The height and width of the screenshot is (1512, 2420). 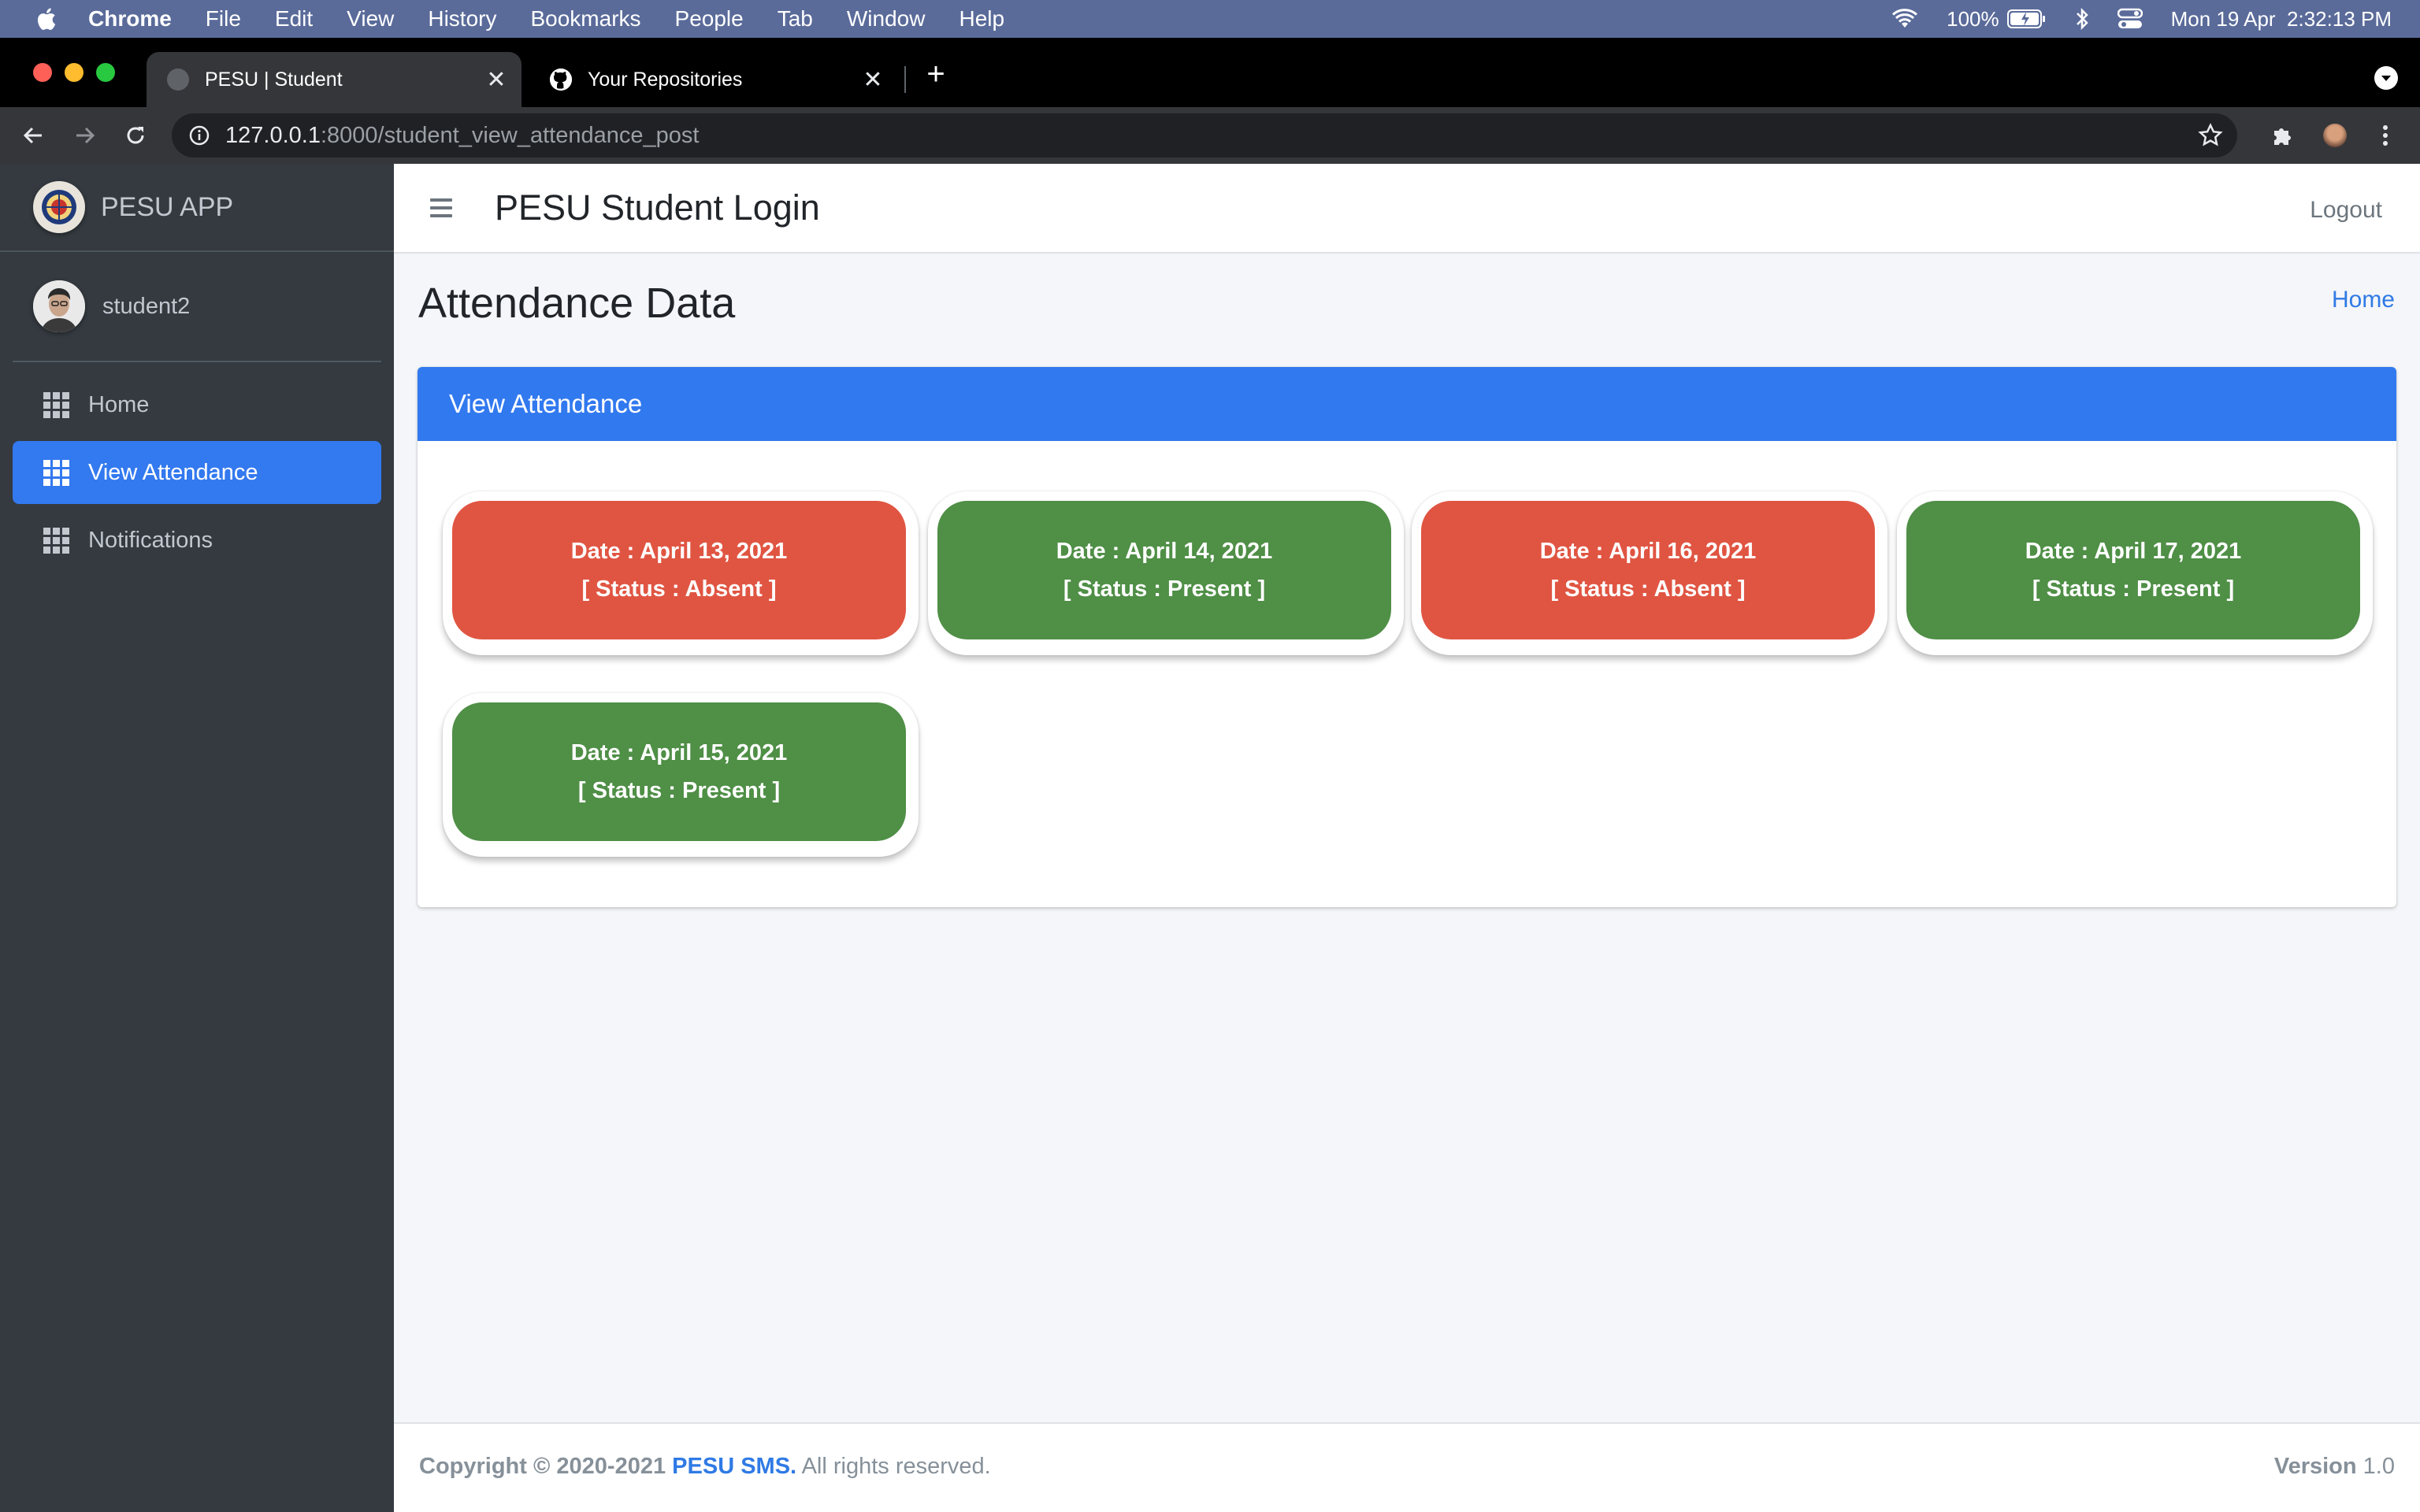 What do you see at coordinates (150, 540) in the screenshot?
I see `sidebar-item-label: Notifications` at bounding box center [150, 540].